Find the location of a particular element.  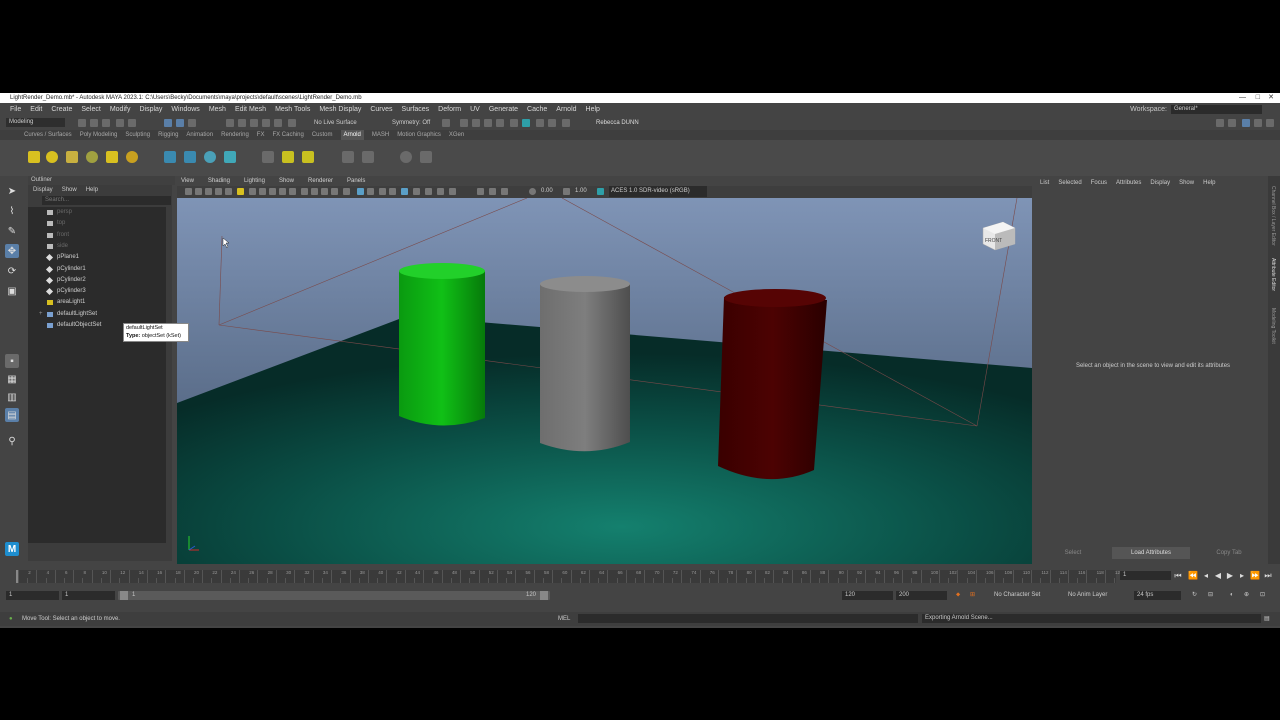

menu-mesh-tools: Mesh Tools is located at coordinates (292, 109).